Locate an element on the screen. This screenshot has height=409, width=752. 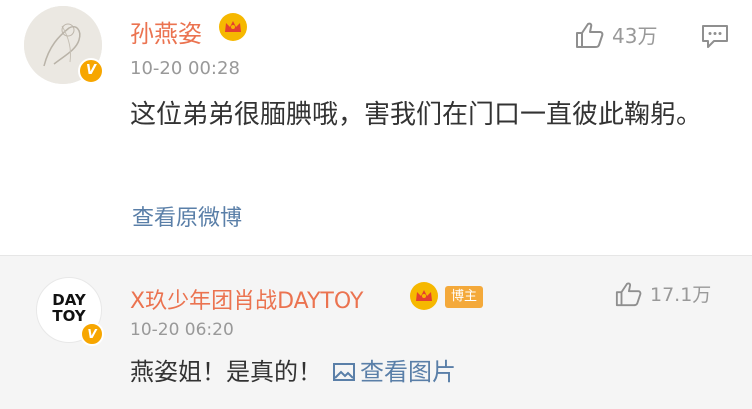
comment-time: 10-20 06:20 is located at coordinates (182, 330).